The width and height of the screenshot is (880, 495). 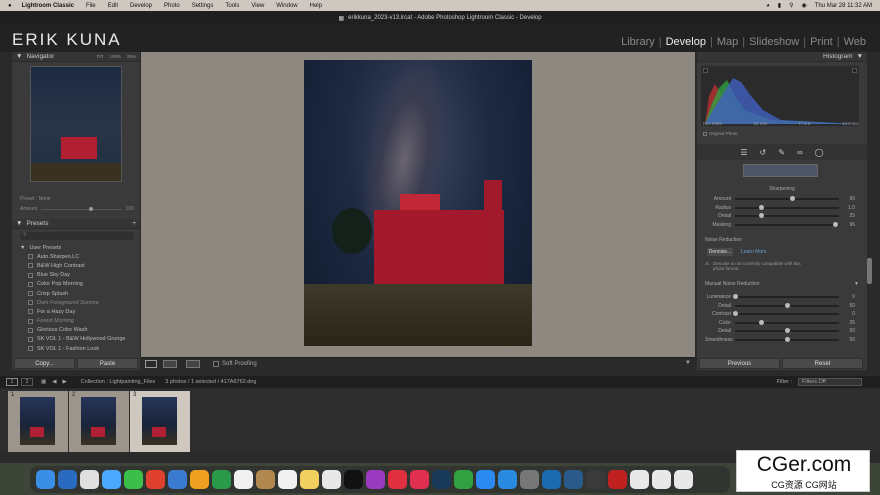 What do you see at coordinates (768, 6) in the screenshot?
I see `wifi-icon: ◕` at bounding box center [768, 6].